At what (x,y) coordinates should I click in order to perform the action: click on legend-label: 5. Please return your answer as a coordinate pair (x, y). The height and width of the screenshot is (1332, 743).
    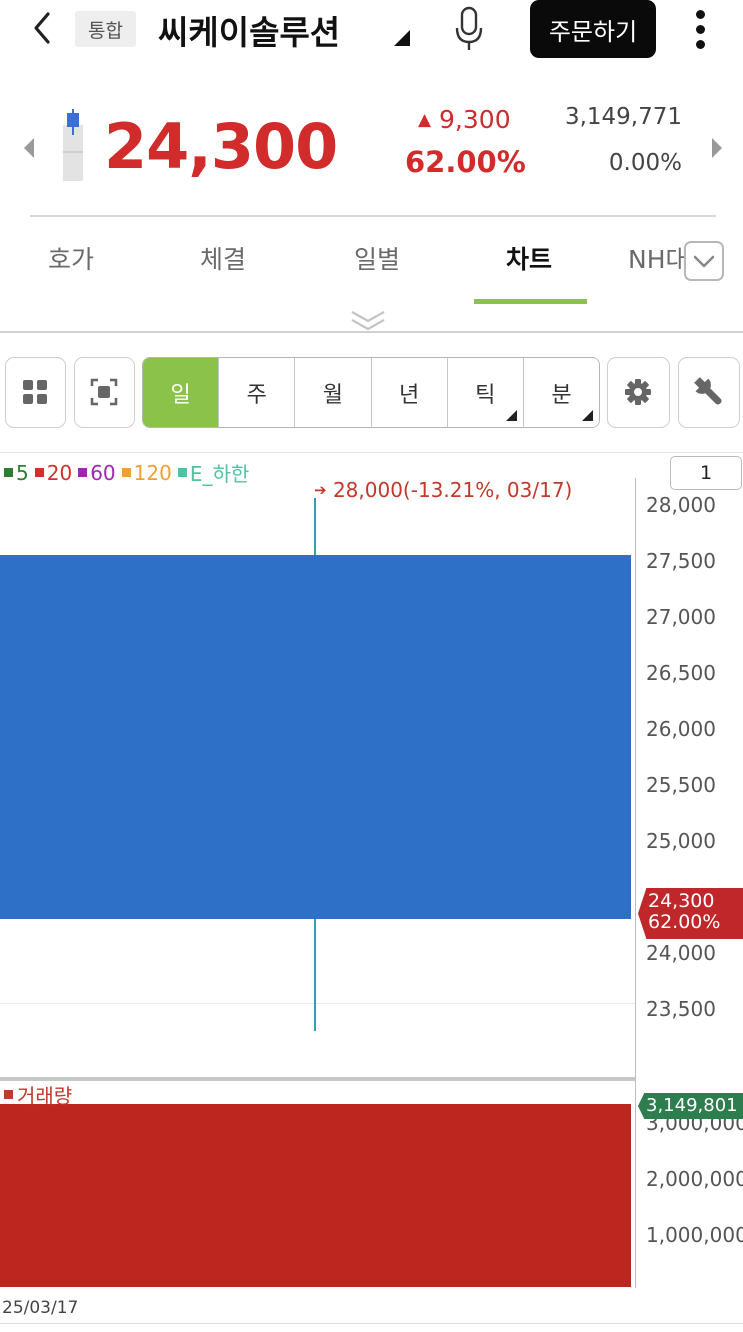
    Looking at the image, I should click on (22, 472).